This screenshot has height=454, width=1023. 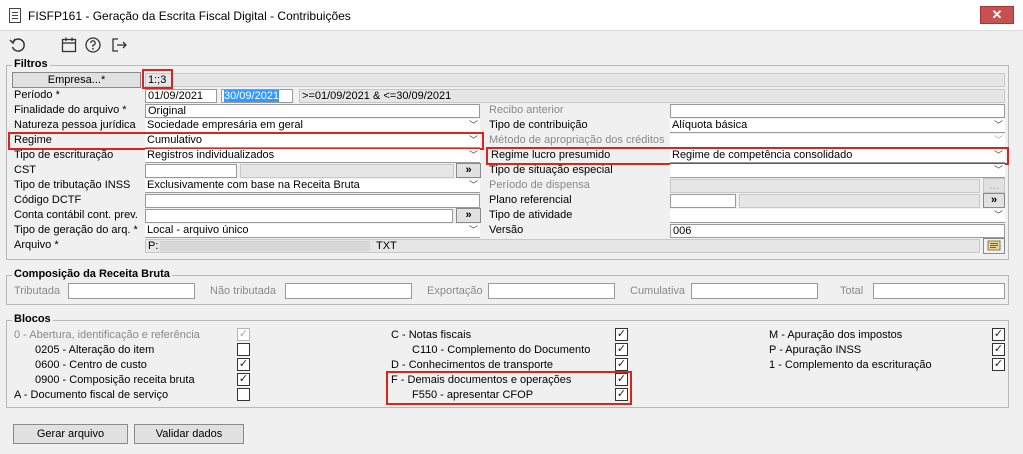 I want to click on exportacao-input, so click(x=551, y=291).